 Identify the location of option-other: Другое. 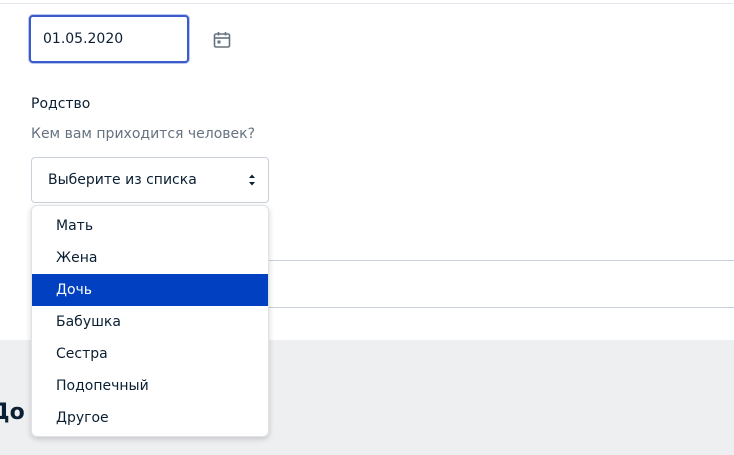
(150, 418).